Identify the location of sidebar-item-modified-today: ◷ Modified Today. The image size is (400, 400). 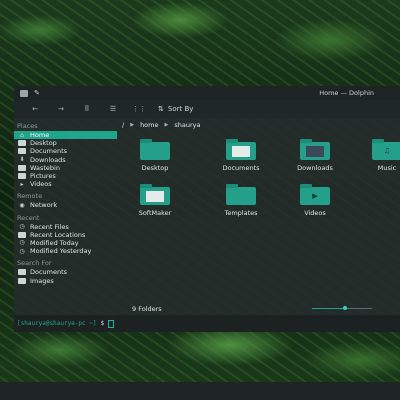
(65, 243).